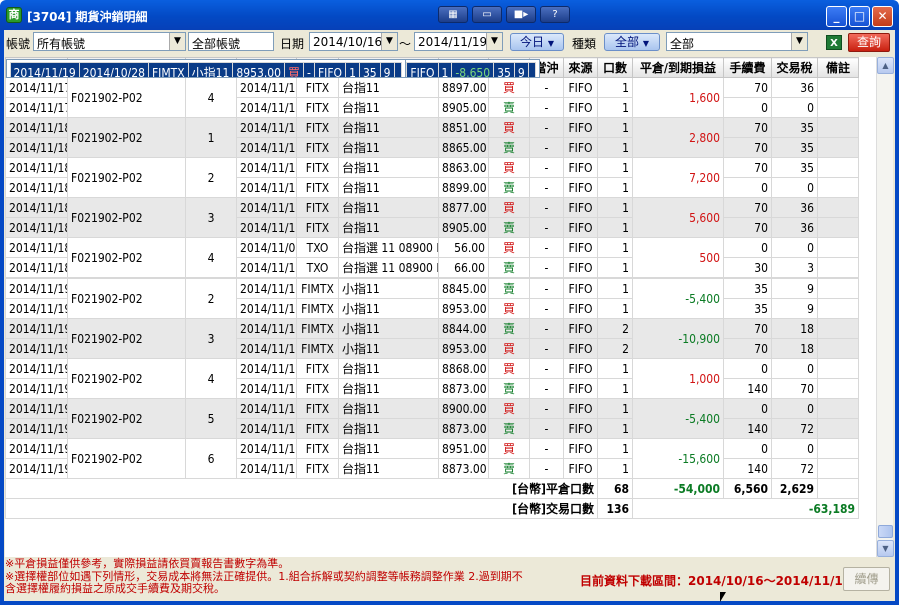 Image resolution: width=899 pixels, height=605 pixels. Describe the element at coordinates (745, 508) in the screenshot. I see `summary-trade-net: -63,189` at that location.